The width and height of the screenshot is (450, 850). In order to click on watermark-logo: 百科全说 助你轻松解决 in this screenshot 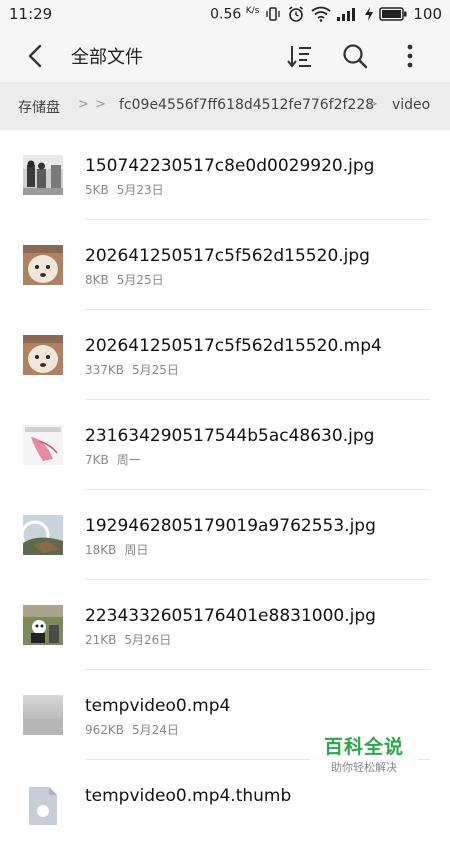, I will do `click(364, 752)`.